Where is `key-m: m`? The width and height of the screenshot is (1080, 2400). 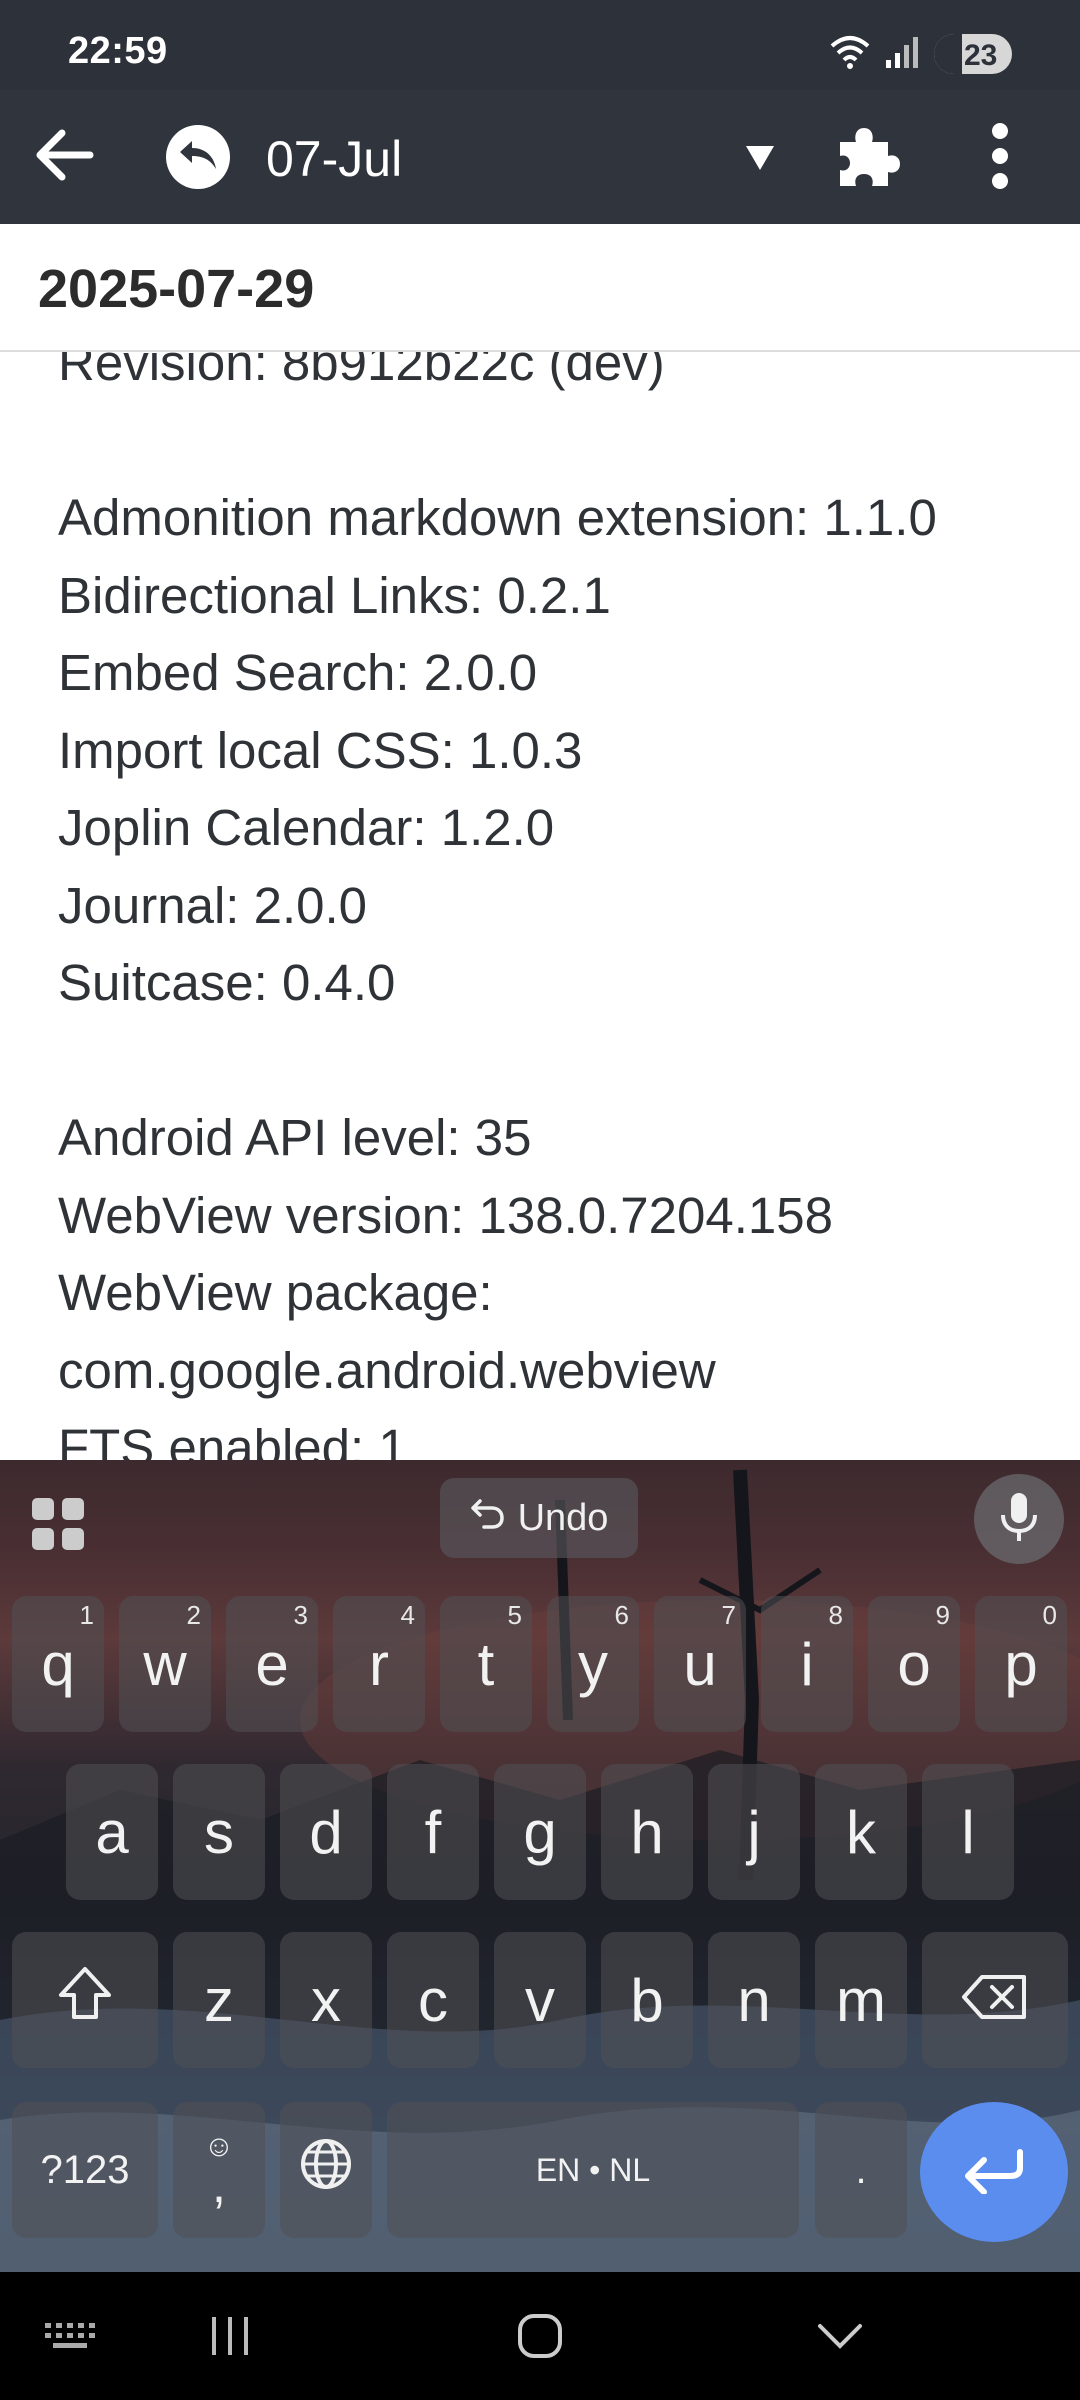 key-m: m is located at coordinates (861, 2000).